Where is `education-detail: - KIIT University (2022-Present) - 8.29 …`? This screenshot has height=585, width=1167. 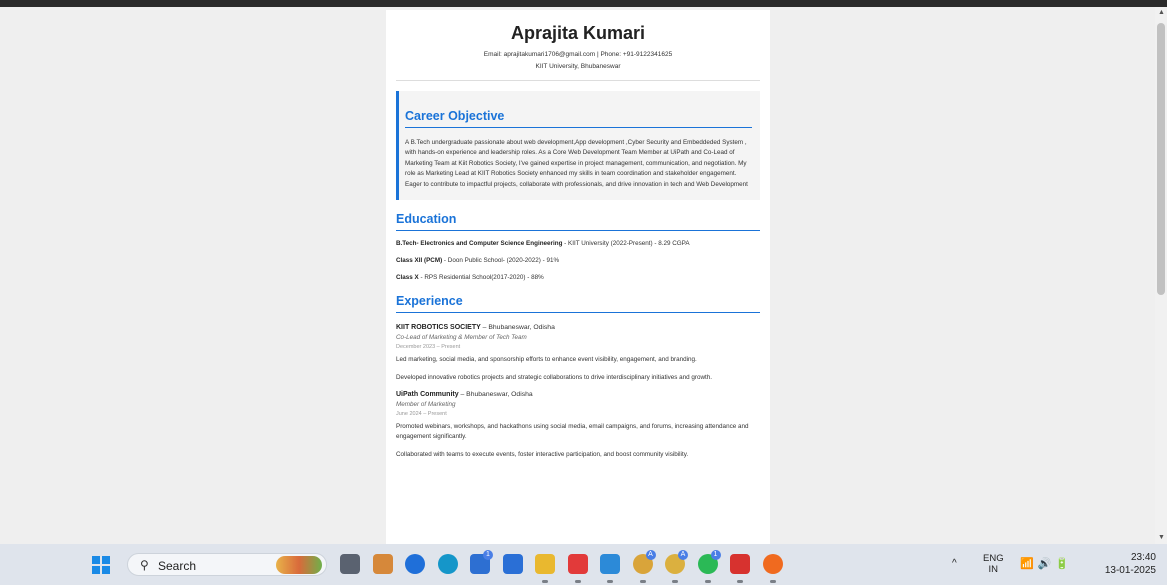 education-detail: - KIIT University (2022-Present) - 8.29 … is located at coordinates (626, 244).